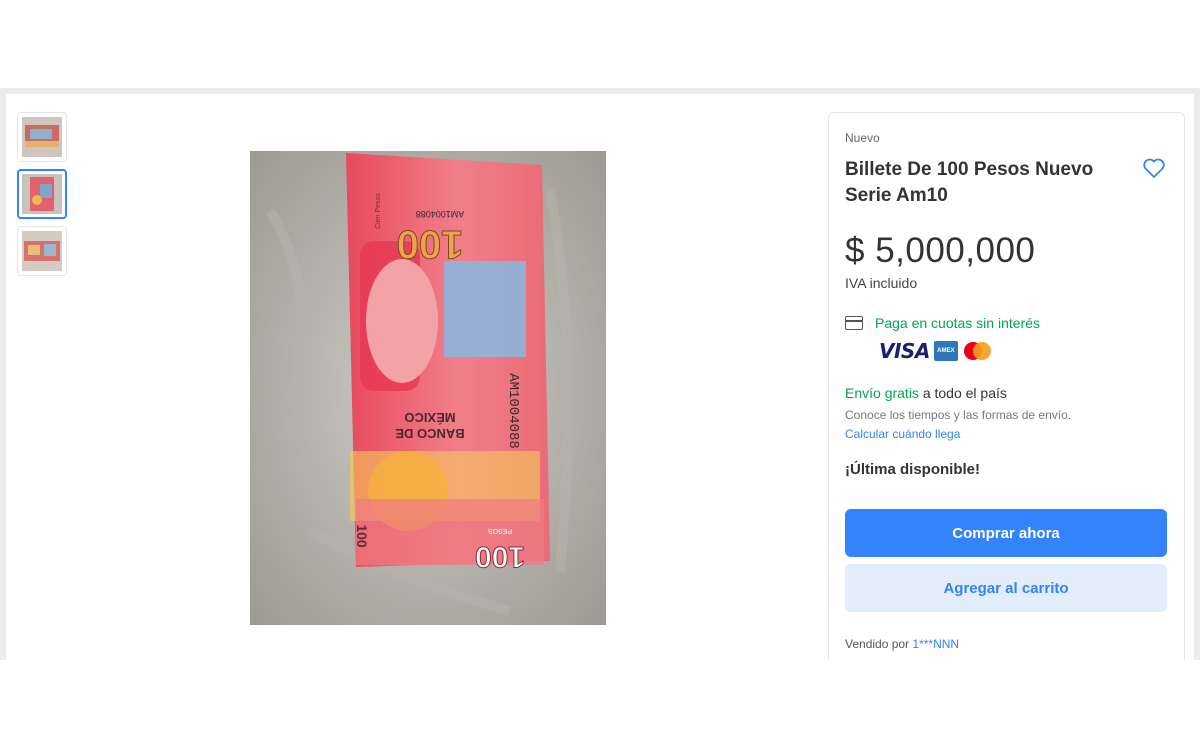 The width and height of the screenshot is (1200, 747). I want to click on add-to-cart-button: Agregar al carrito, so click(1006, 588).